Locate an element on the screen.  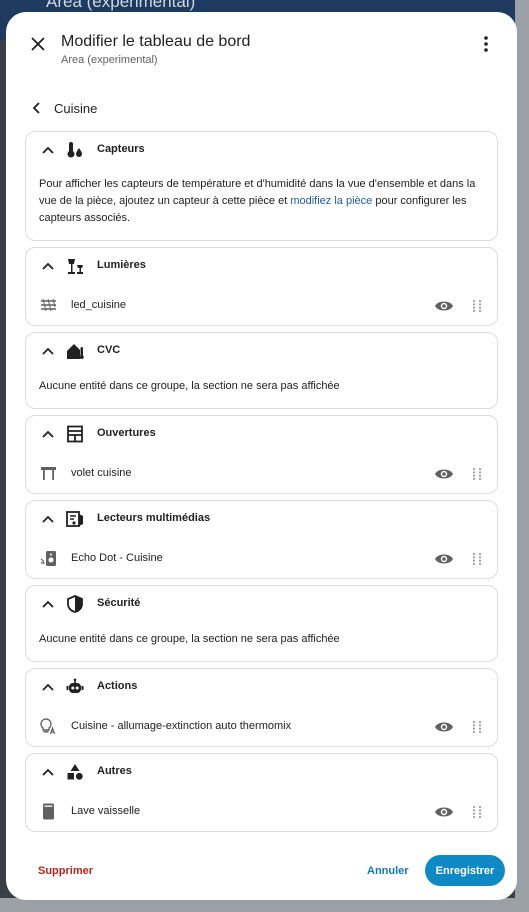
area-name: Cuisine is located at coordinates (76, 108).